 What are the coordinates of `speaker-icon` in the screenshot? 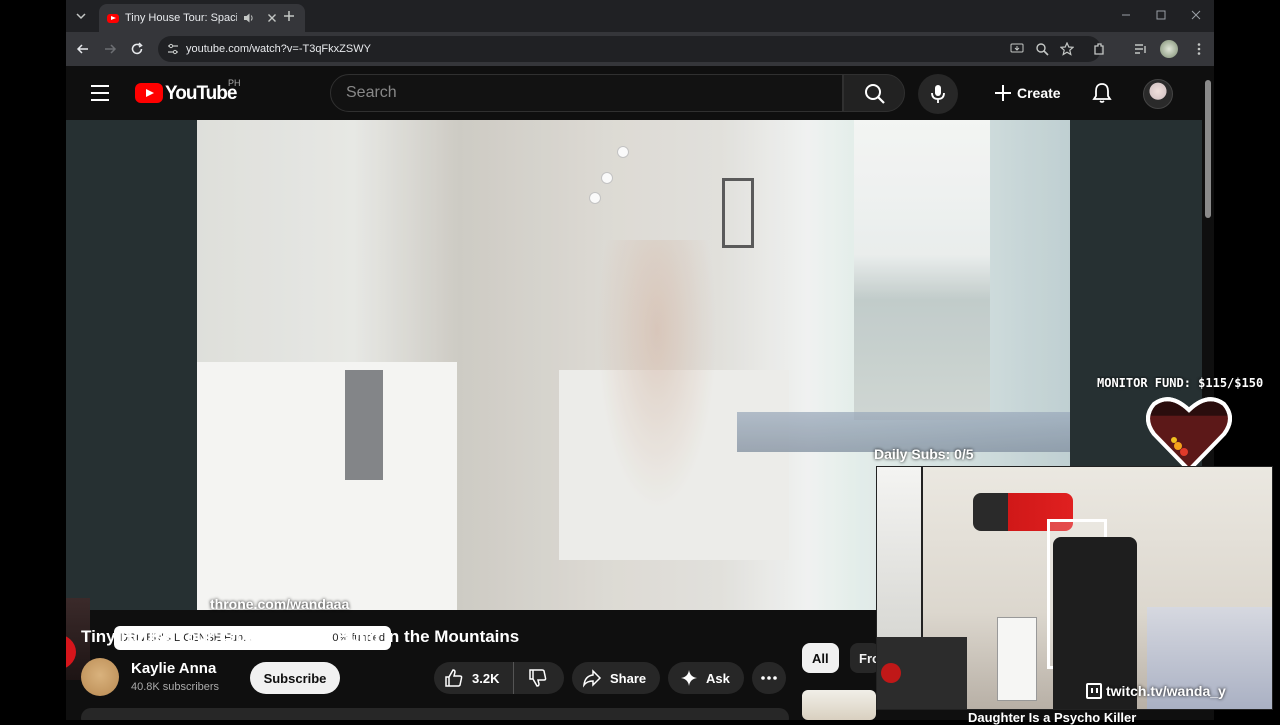 It's located at (249, 18).